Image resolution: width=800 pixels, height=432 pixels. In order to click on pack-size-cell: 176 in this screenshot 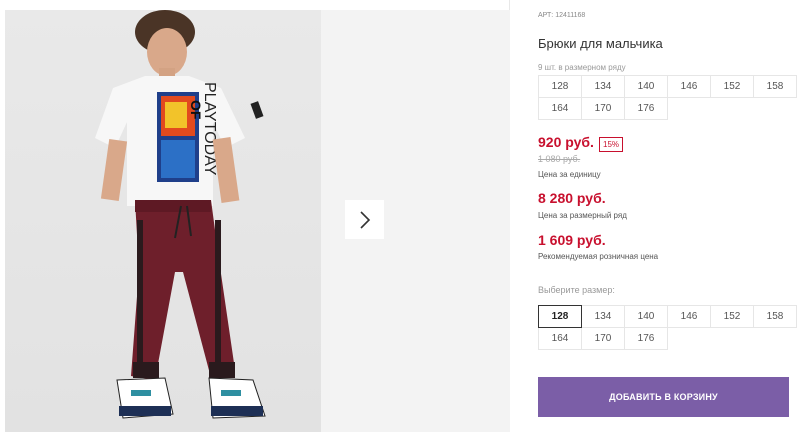, I will do `click(646, 108)`.